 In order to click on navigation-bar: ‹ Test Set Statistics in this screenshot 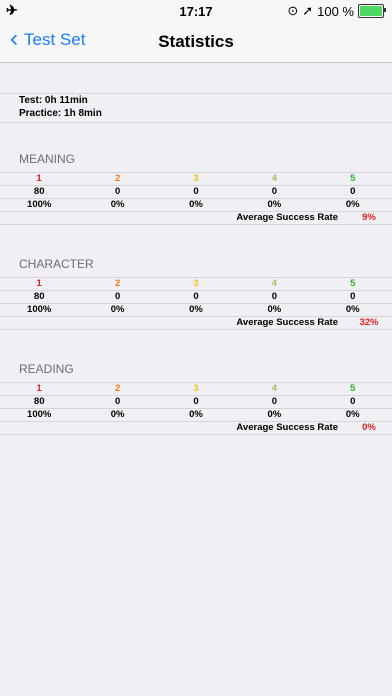, I will do `click(196, 42)`.